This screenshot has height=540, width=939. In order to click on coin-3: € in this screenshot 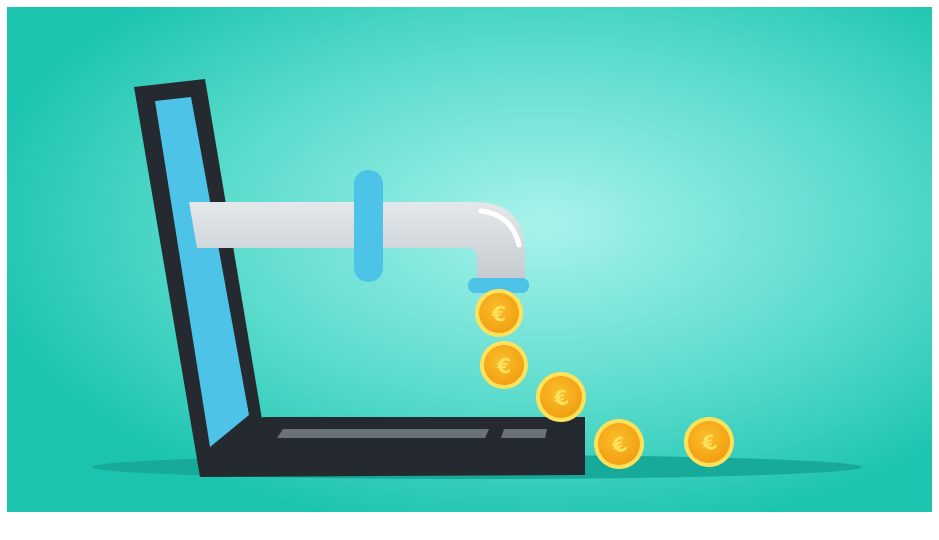, I will do `click(561, 397)`.